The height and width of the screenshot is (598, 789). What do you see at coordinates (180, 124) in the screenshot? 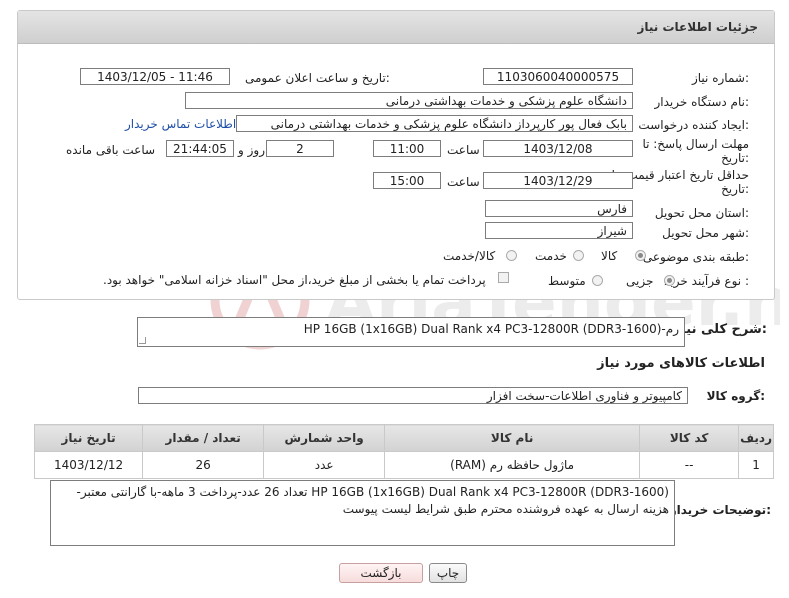
I see `buyer-contact-link: اطلاعات تماس خریدار` at bounding box center [180, 124].